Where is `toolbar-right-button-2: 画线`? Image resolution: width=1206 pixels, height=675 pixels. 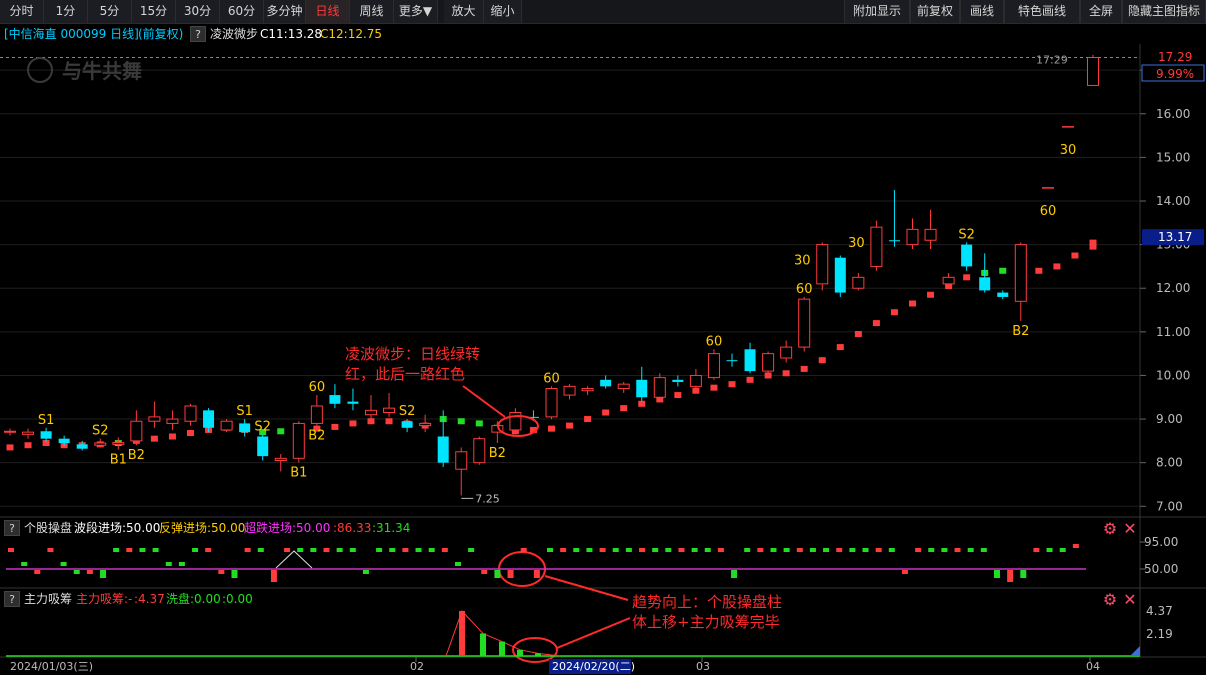 toolbar-right-button-2: 画线 is located at coordinates (982, 11).